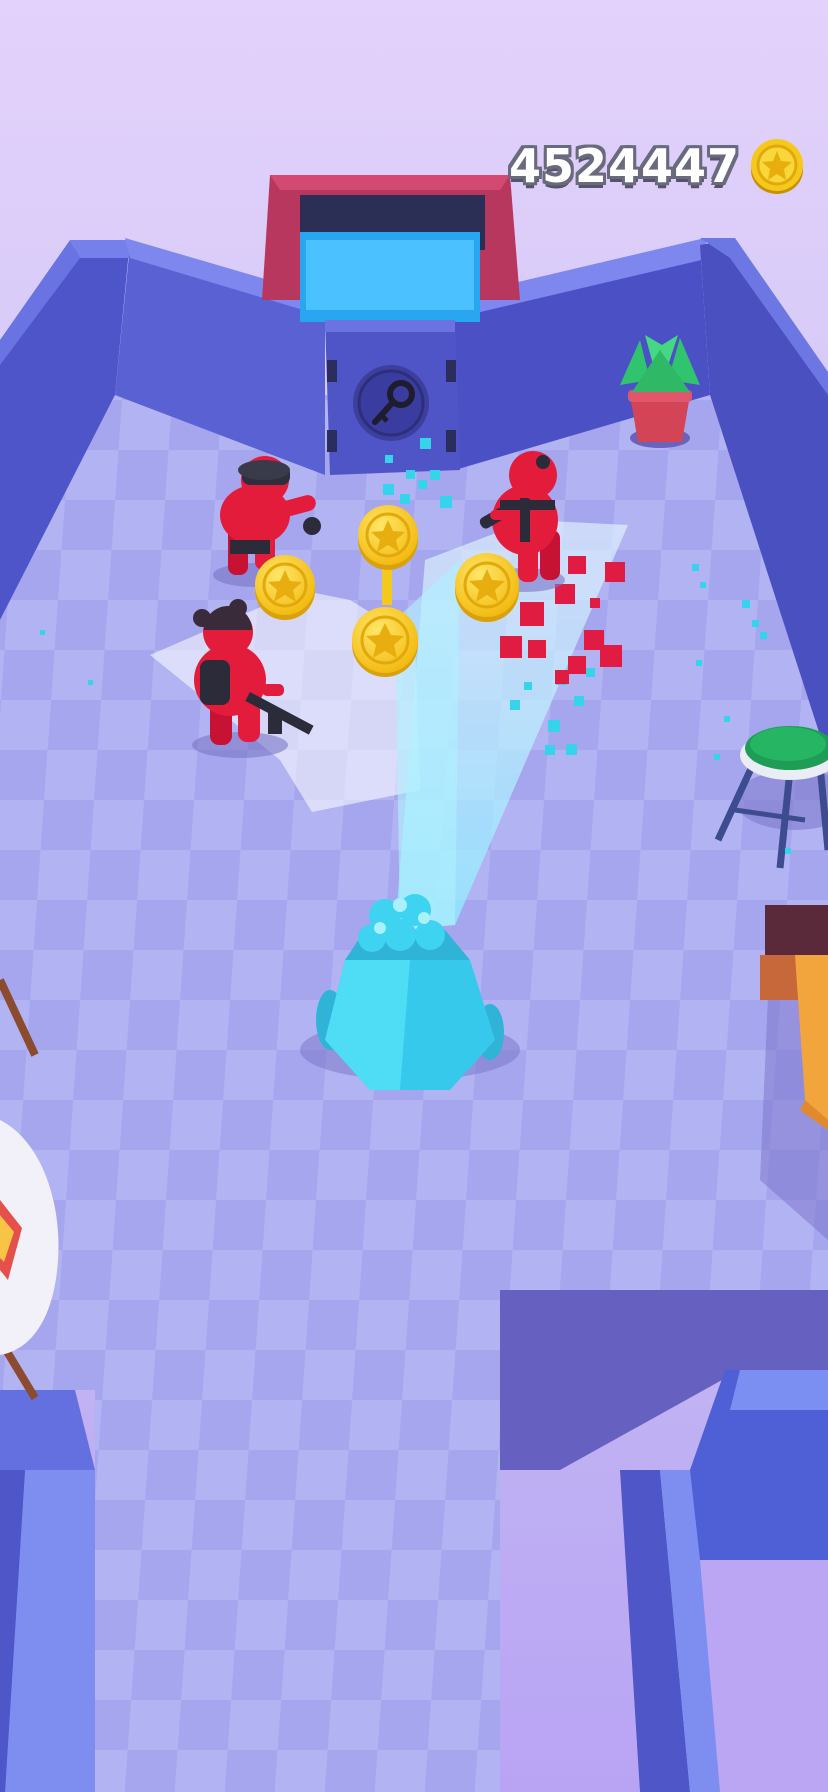 The image size is (828, 1792). Describe the element at coordinates (391, 248) in the screenshot. I see `vault-doorway` at that location.